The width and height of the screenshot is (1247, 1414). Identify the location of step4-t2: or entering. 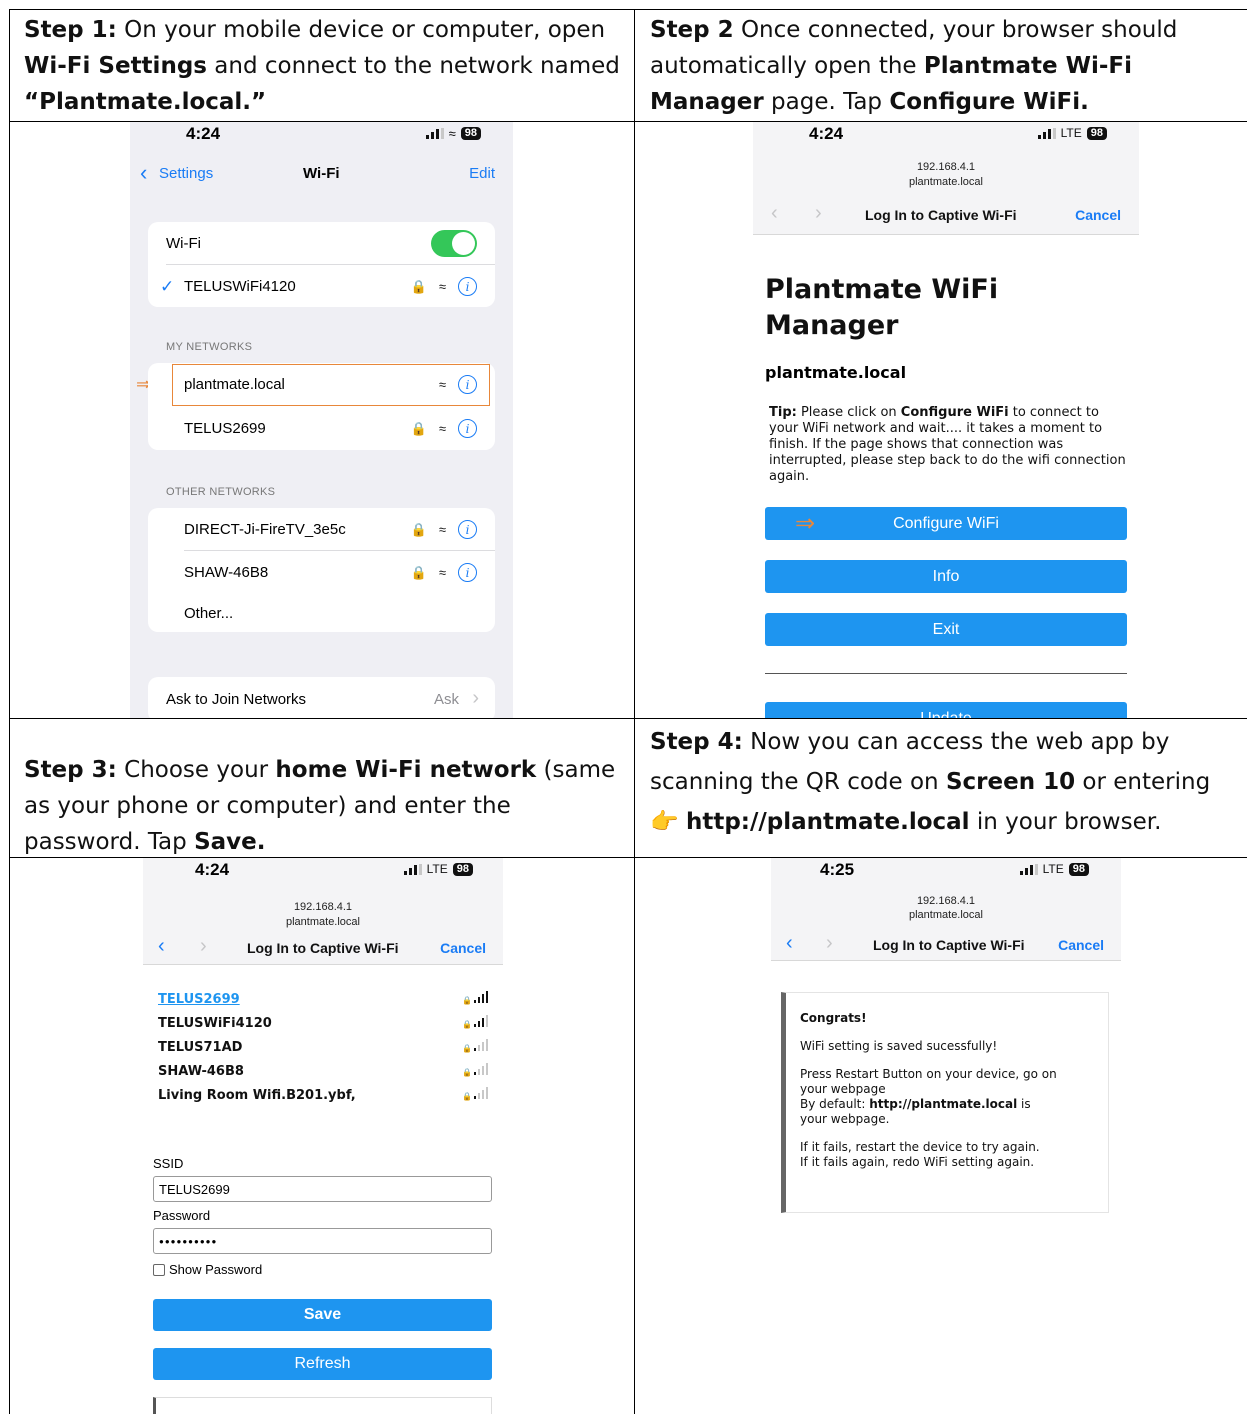
(1143, 782).